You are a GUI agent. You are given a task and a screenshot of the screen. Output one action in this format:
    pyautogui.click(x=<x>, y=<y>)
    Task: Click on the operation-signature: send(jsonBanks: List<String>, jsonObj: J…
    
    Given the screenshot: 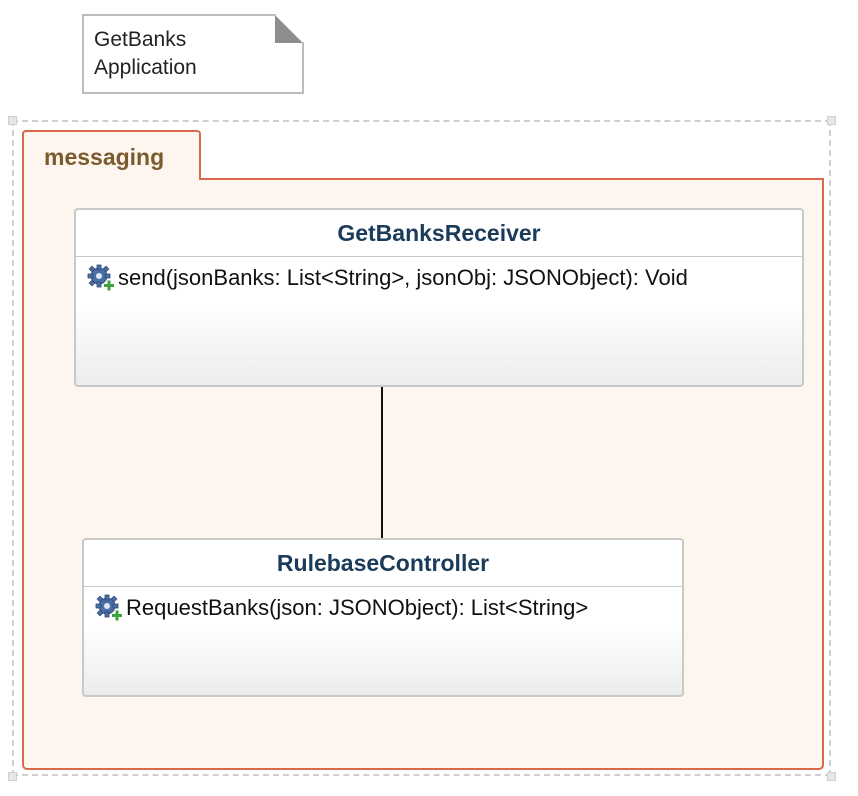 What is the action you would take?
    pyautogui.click(x=403, y=277)
    